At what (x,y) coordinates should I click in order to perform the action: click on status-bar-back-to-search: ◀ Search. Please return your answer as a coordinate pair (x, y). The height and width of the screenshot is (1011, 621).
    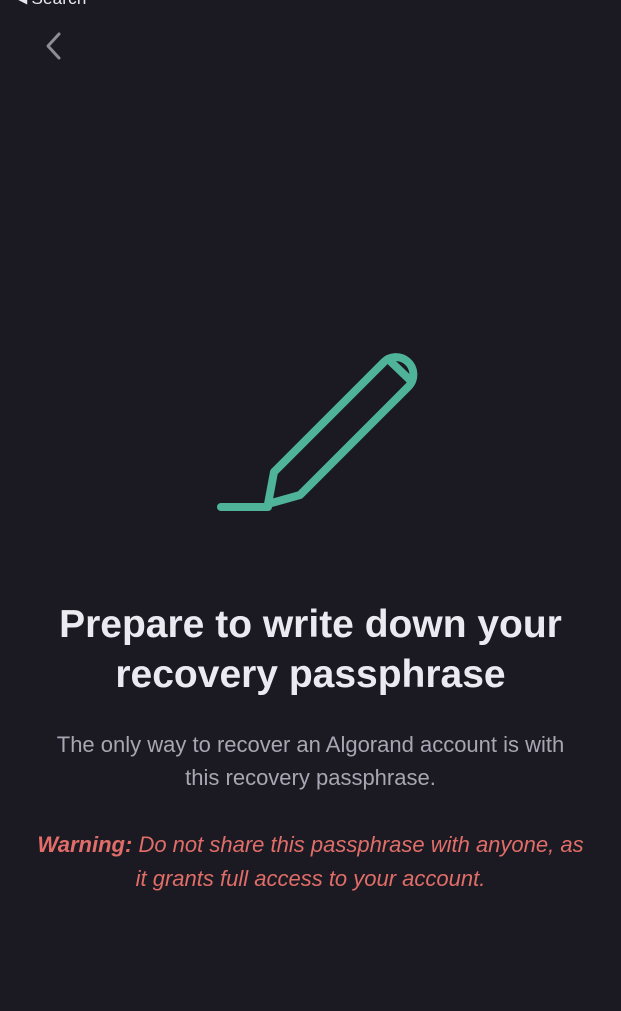
    Looking at the image, I should click on (52, 4).